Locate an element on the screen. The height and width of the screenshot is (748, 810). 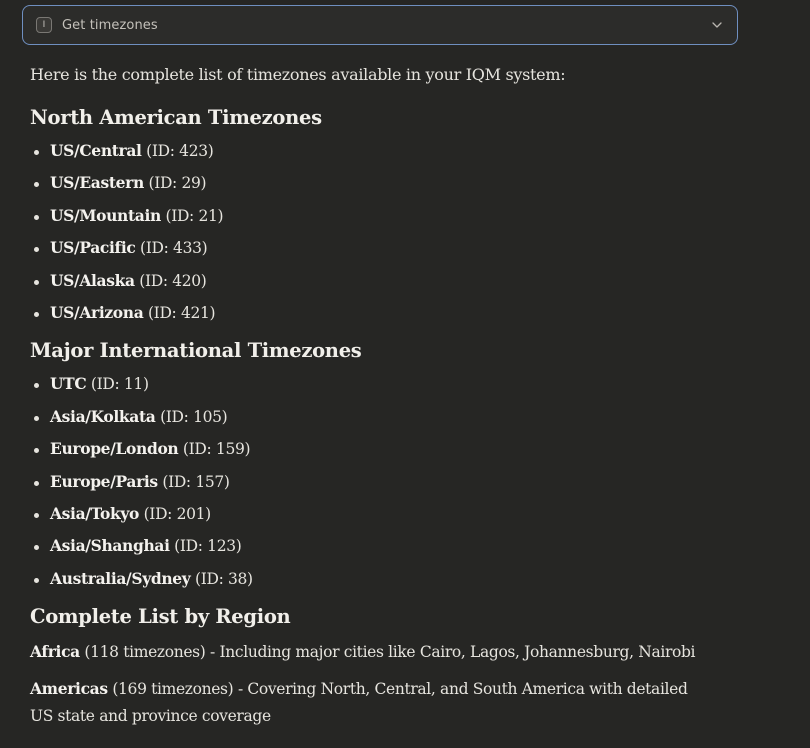
list-item: Asia/Kolkata (ID: 105) is located at coordinates (400, 422).